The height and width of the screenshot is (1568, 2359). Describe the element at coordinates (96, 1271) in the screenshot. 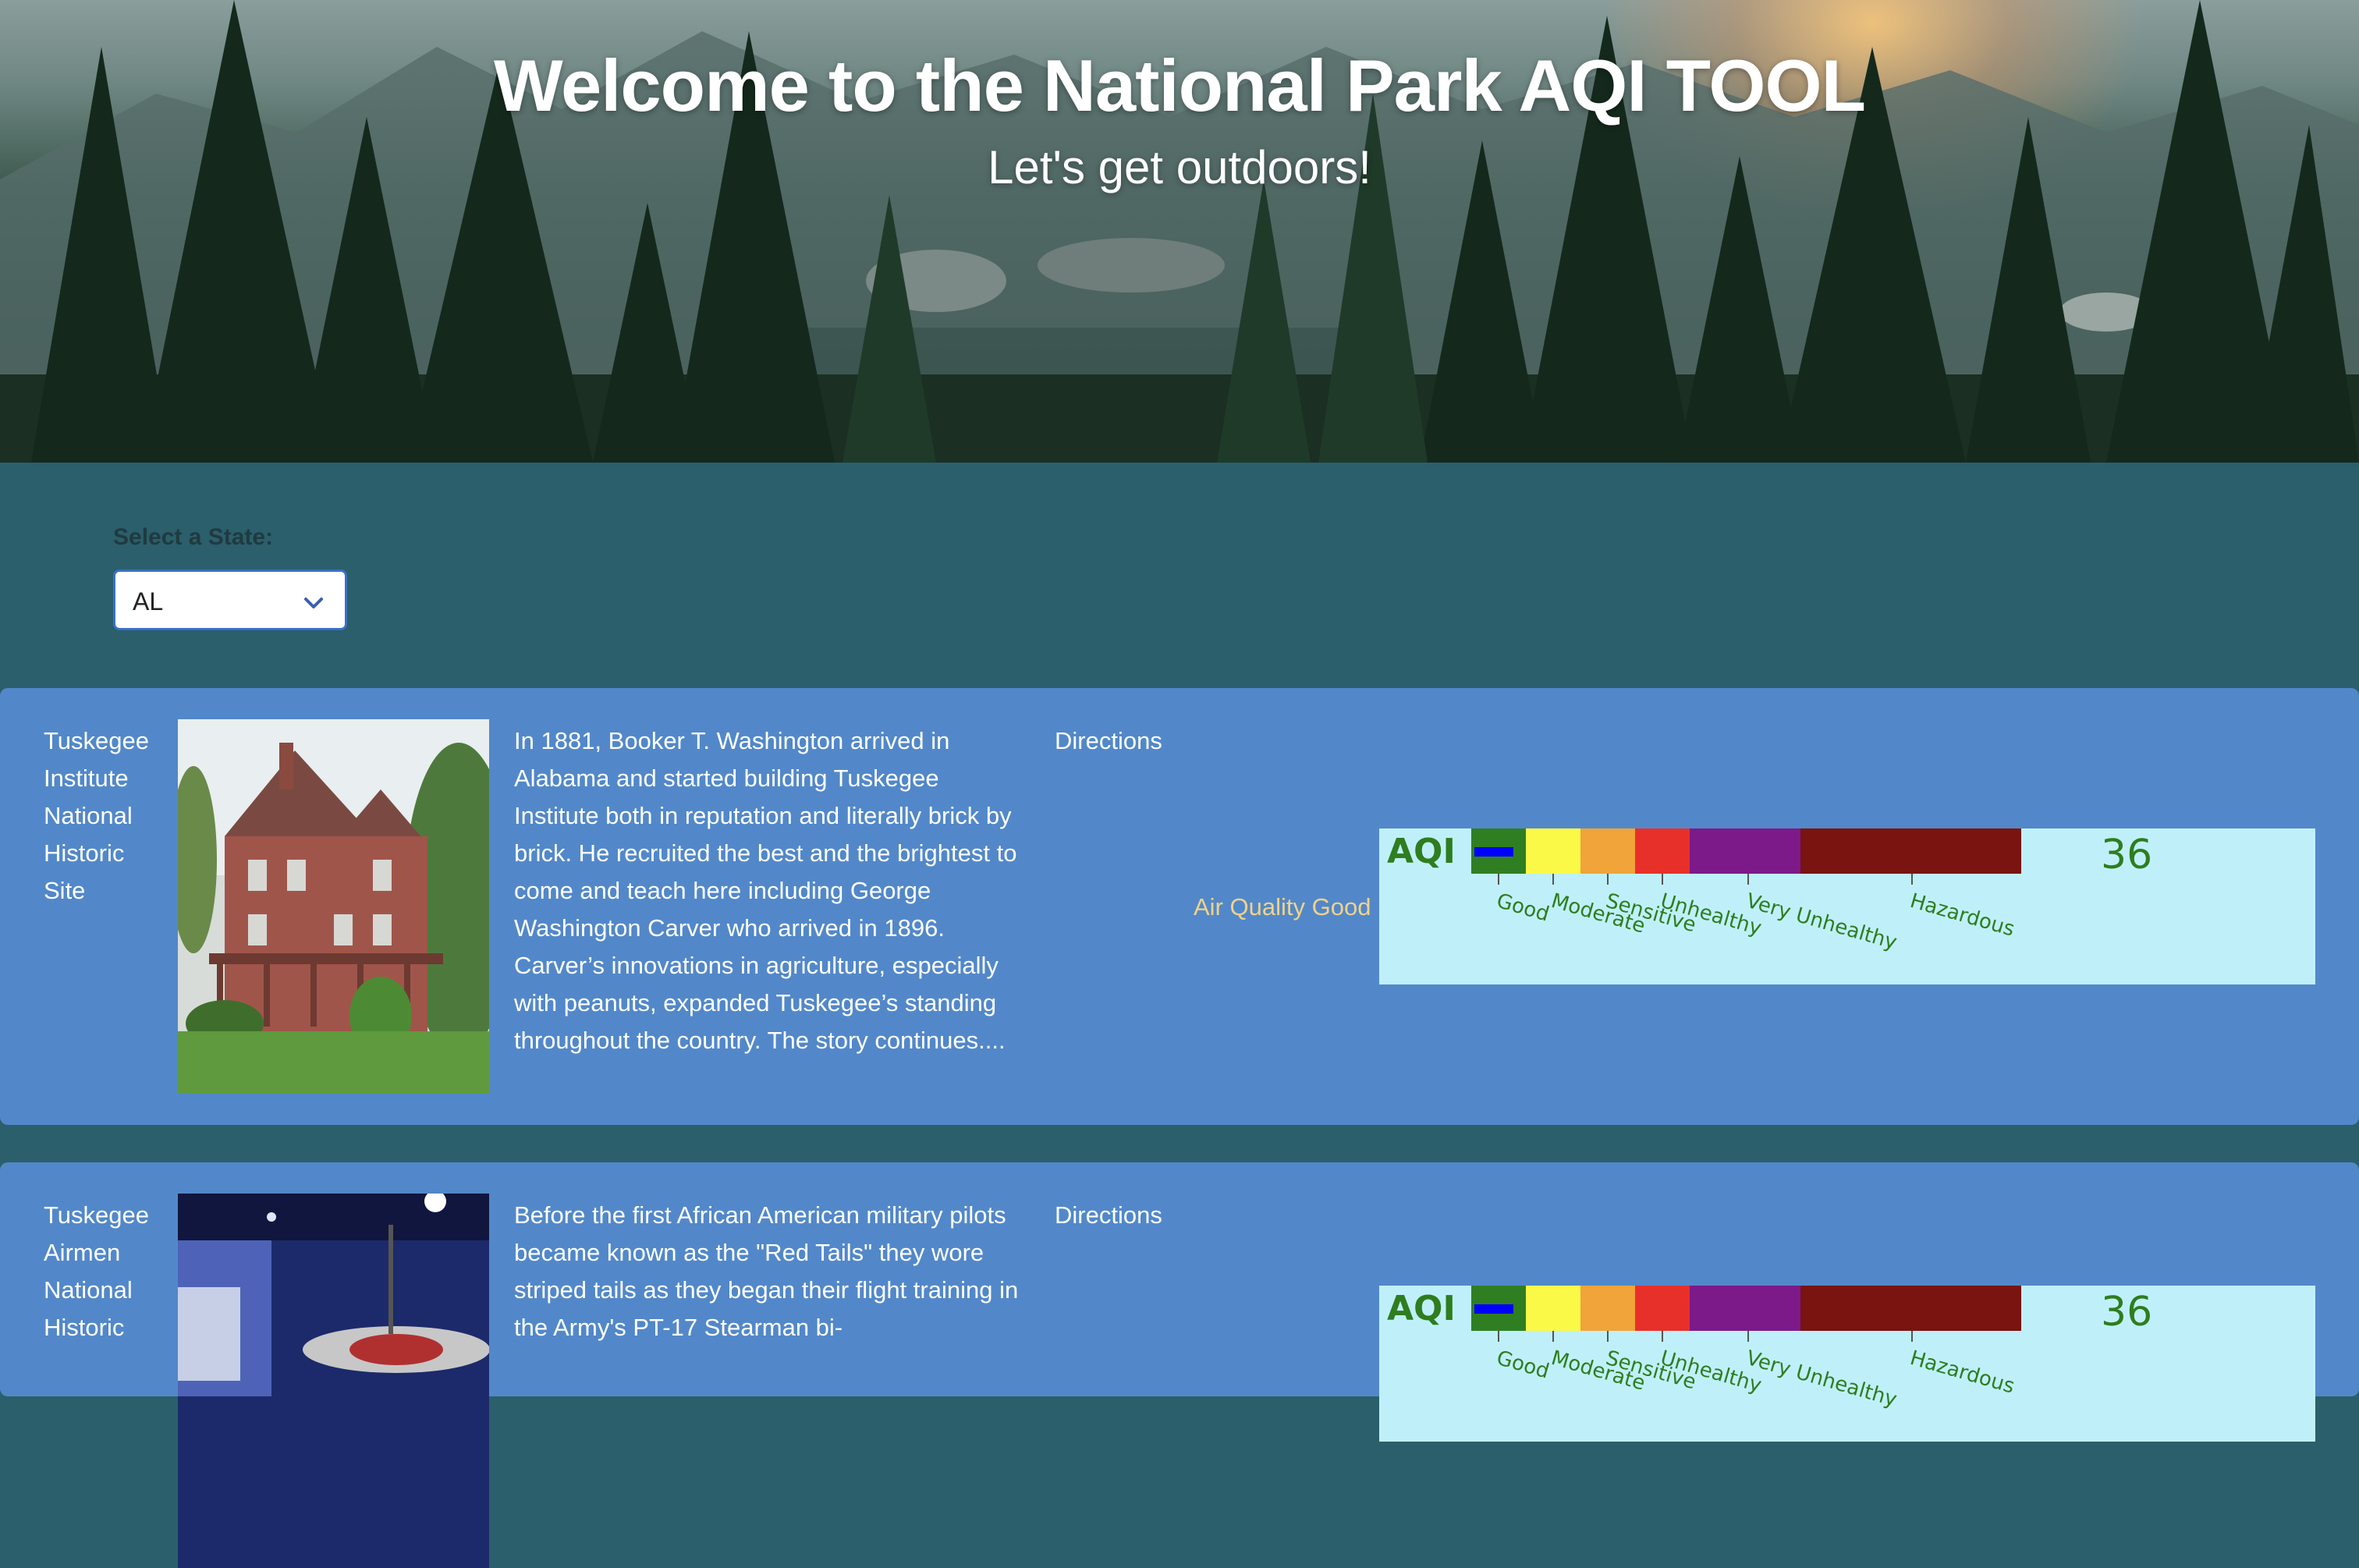

I see `park-name: Tuskegee Airmen National Historic` at that location.